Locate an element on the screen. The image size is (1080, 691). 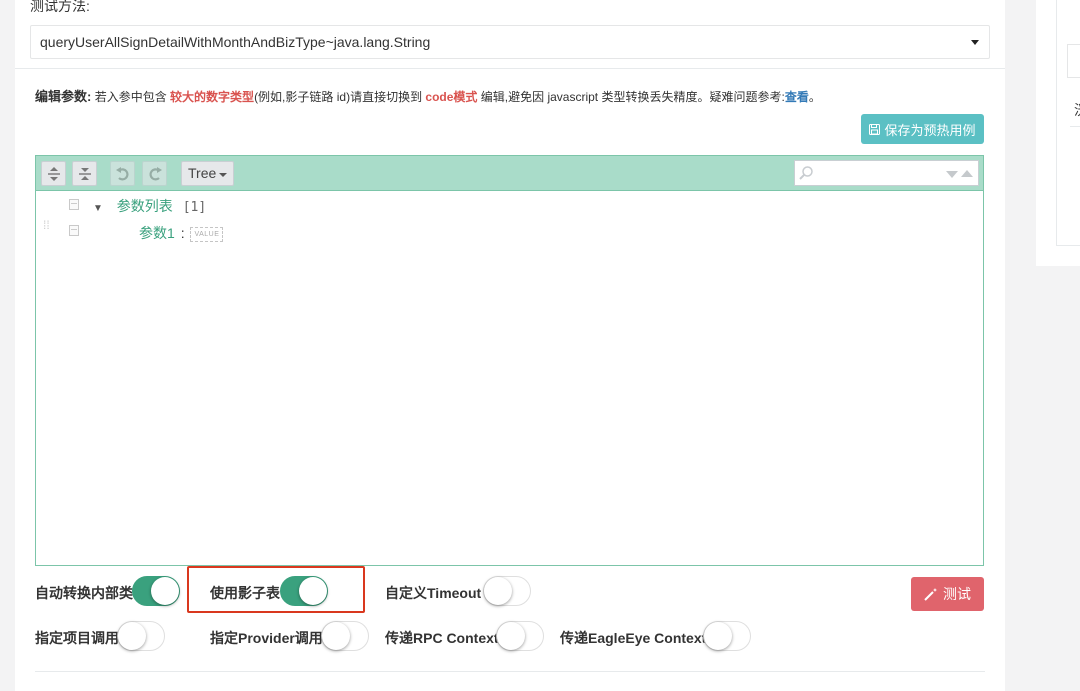
hint-end: 。 is located at coordinates (814, 97).